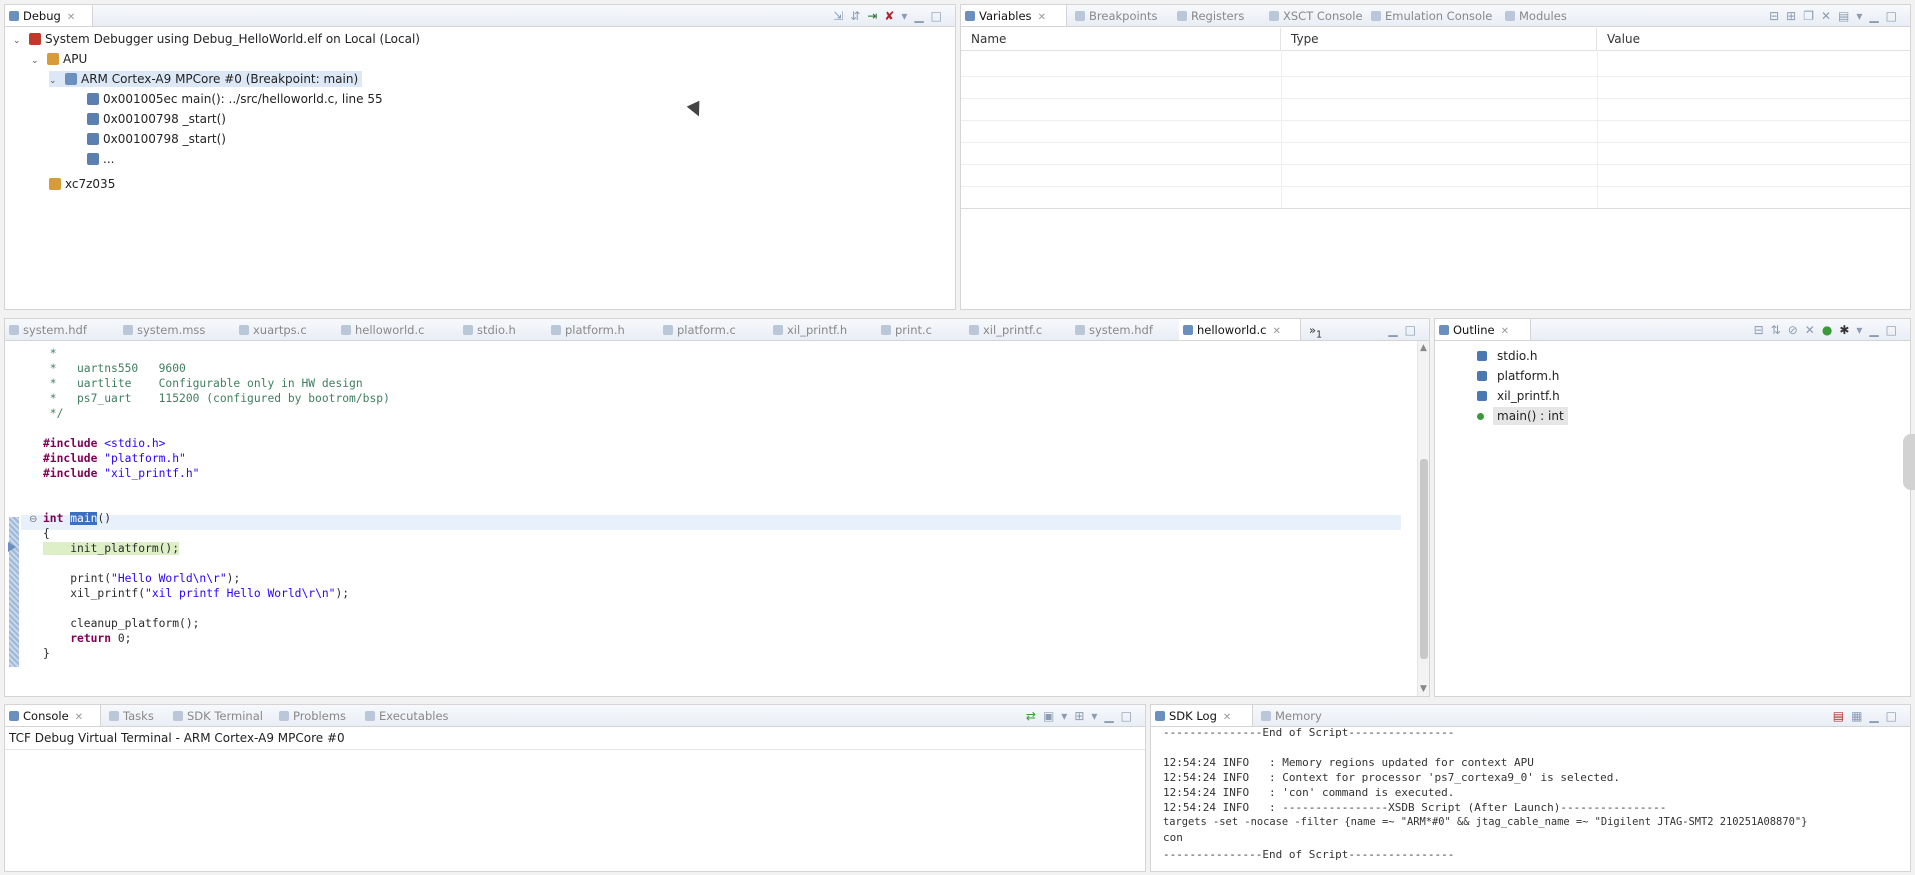  I want to click on scroll-up-icon: ▲, so click(1423, 348).